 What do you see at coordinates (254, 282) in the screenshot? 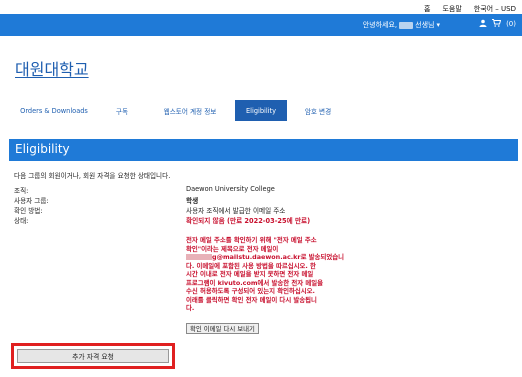
I see `warning-line: 프로그램이 kivuto.com에서 발송한 전자 메일을` at bounding box center [254, 282].